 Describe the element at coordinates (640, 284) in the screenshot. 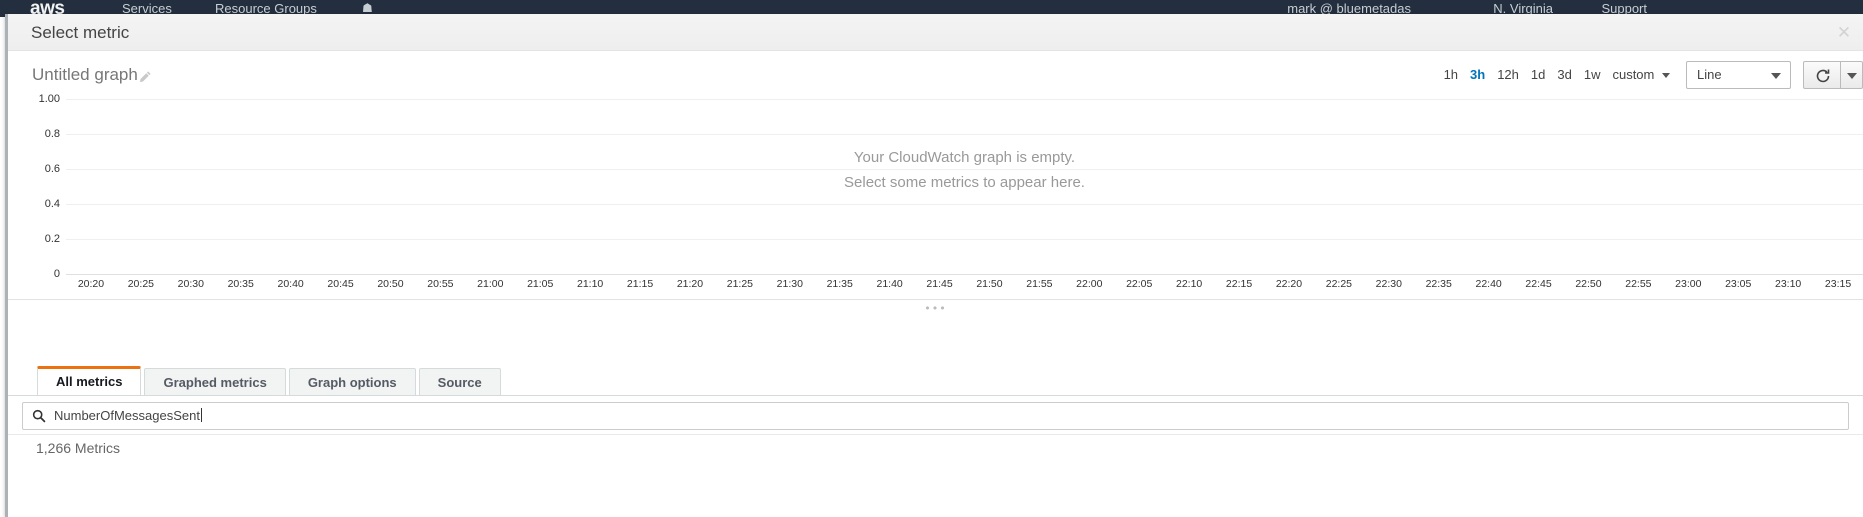

I see `x-axis-tick-label: 21:15` at that location.